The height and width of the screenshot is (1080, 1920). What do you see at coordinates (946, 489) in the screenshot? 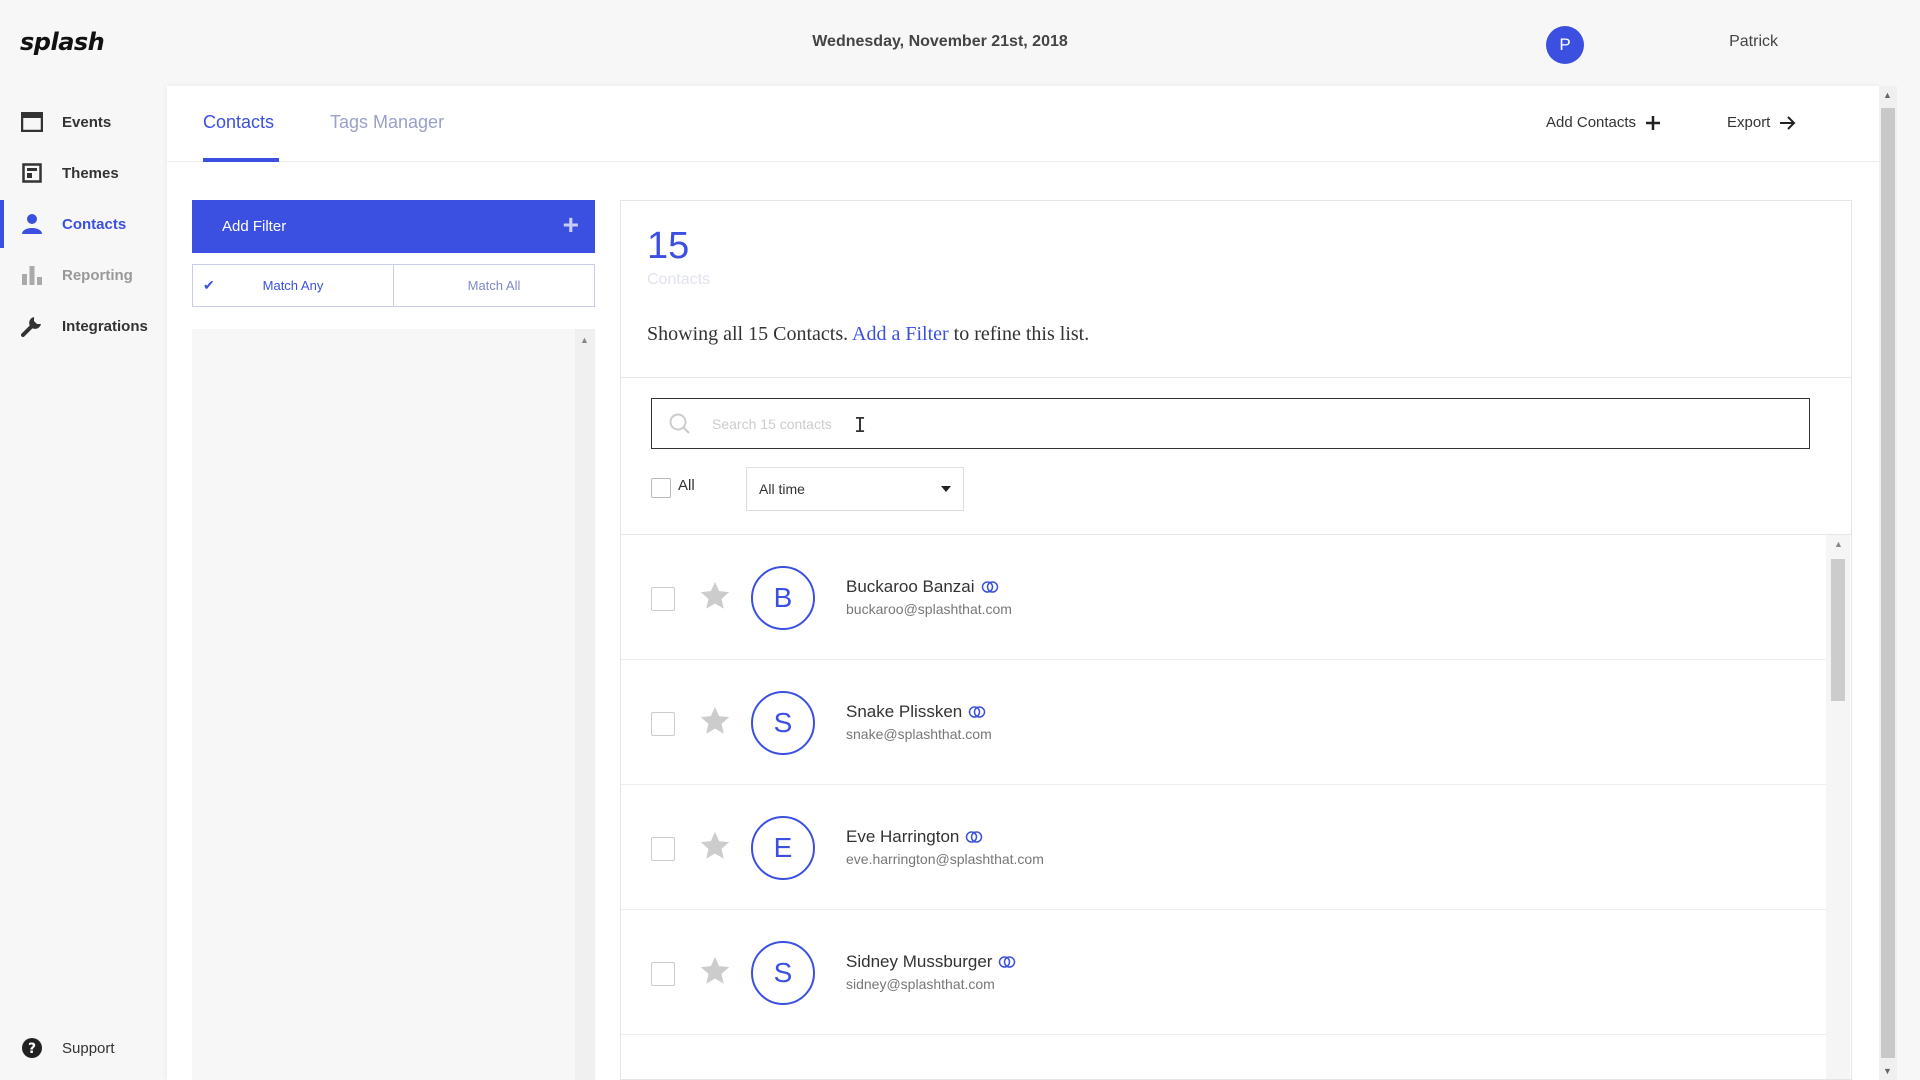
I see `caret-down-icon` at bounding box center [946, 489].